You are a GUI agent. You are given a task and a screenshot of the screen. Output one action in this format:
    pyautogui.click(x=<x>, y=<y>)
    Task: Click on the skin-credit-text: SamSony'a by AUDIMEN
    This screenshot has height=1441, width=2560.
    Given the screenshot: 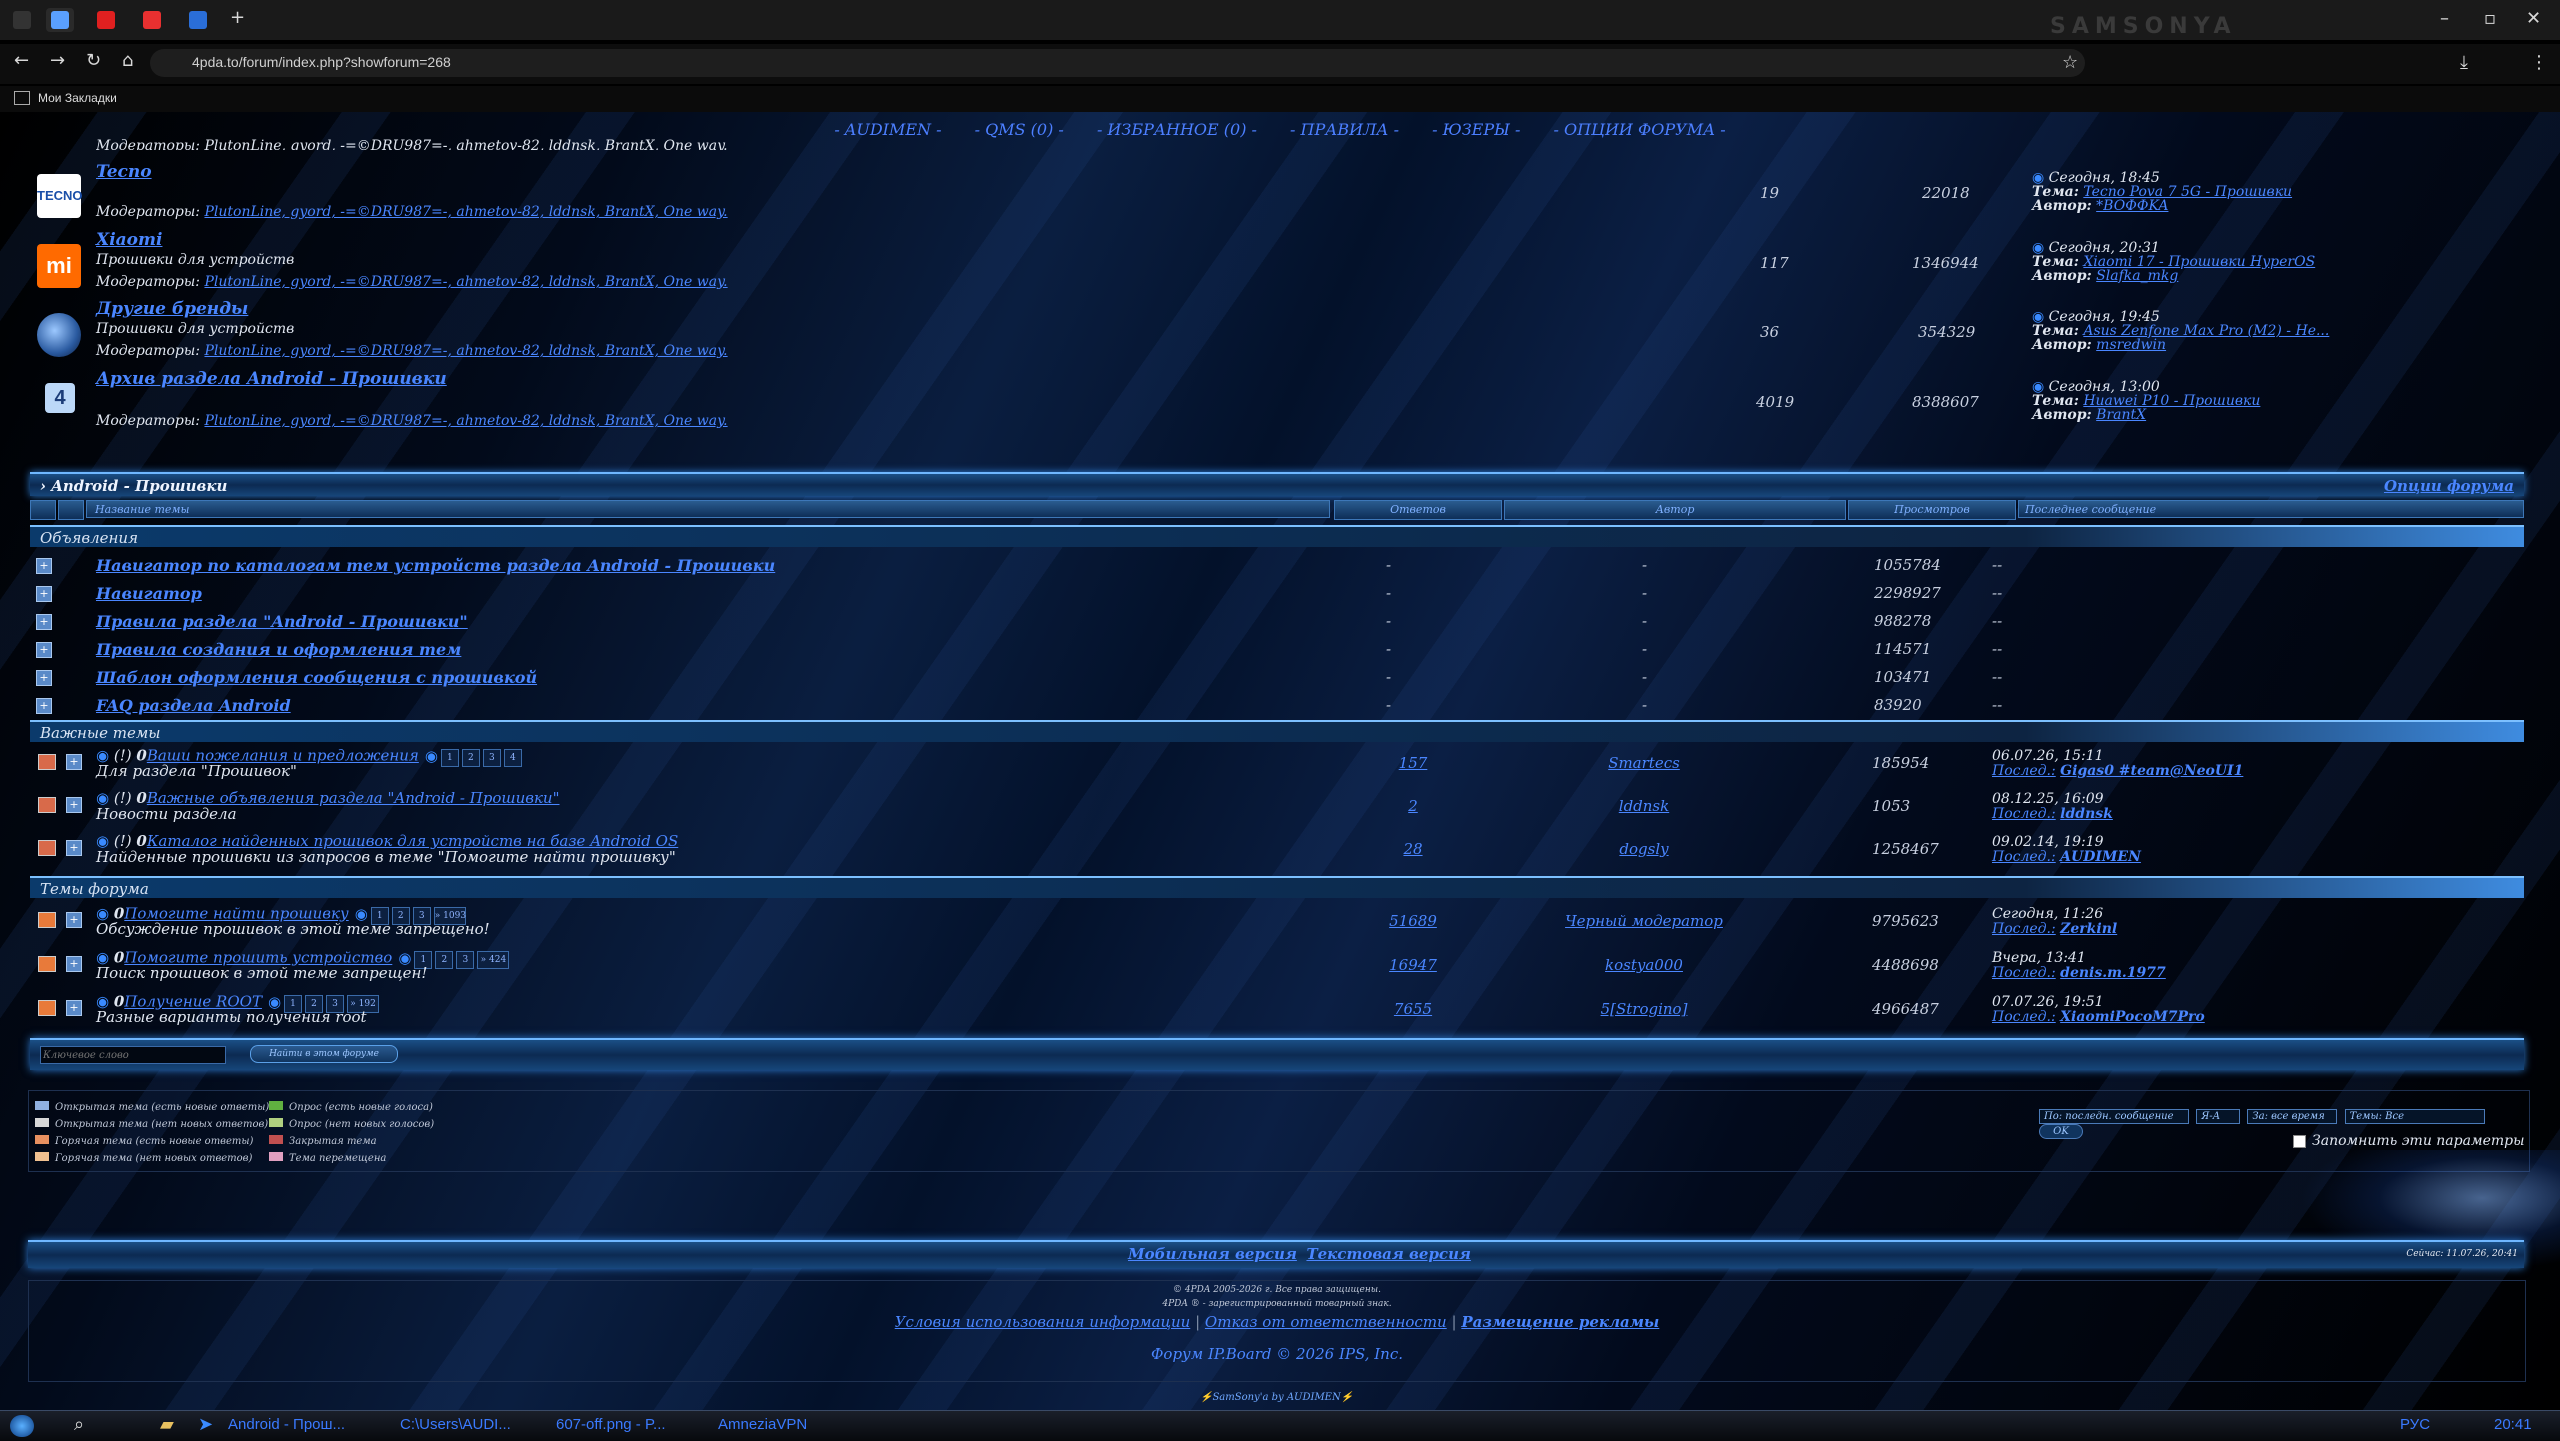 What is the action you would take?
    pyautogui.click(x=1276, y=1397)
    